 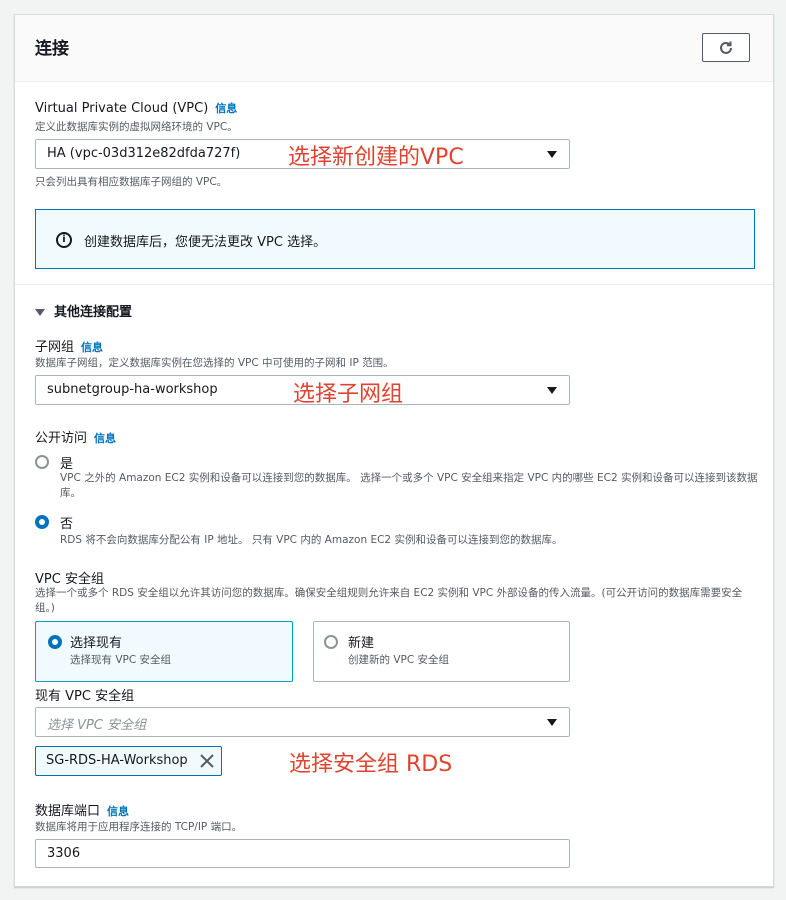 What do you see at coordinates (96, 643) in the screenshot?
I see `sg-existing-title: 选择现有` at bounding box center [96, 643].